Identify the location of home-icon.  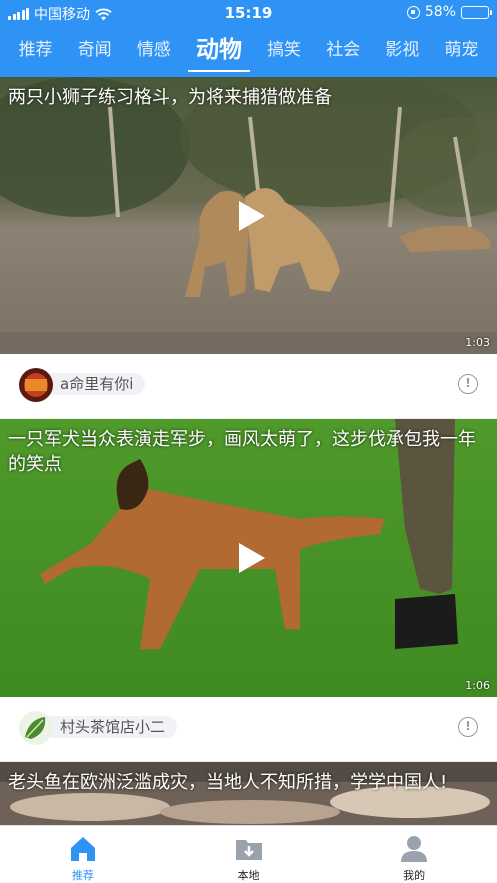
(82, 849).